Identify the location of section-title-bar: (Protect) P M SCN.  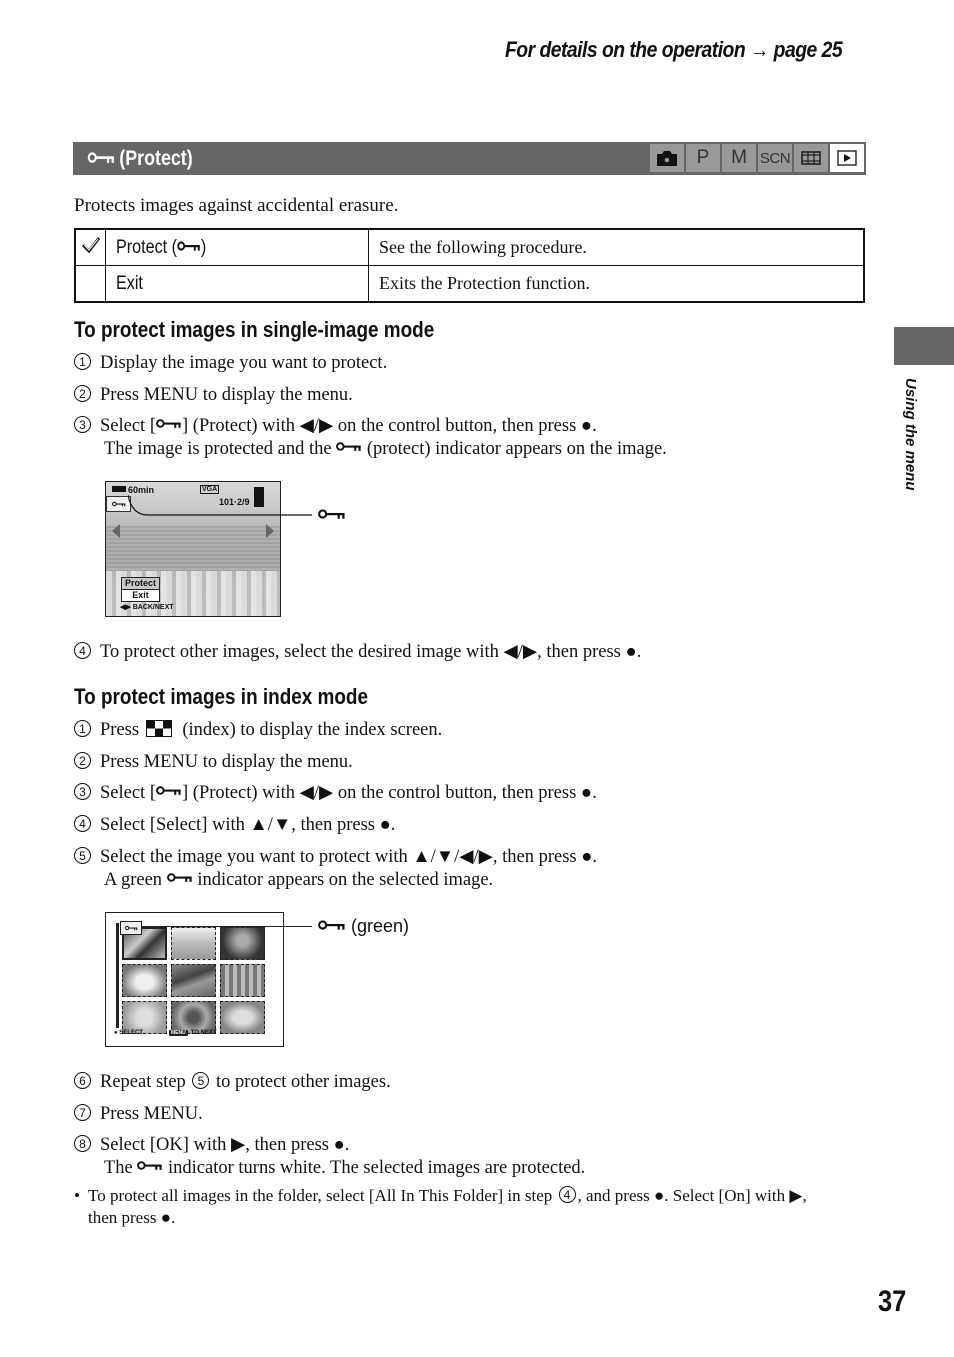
(469, 158).